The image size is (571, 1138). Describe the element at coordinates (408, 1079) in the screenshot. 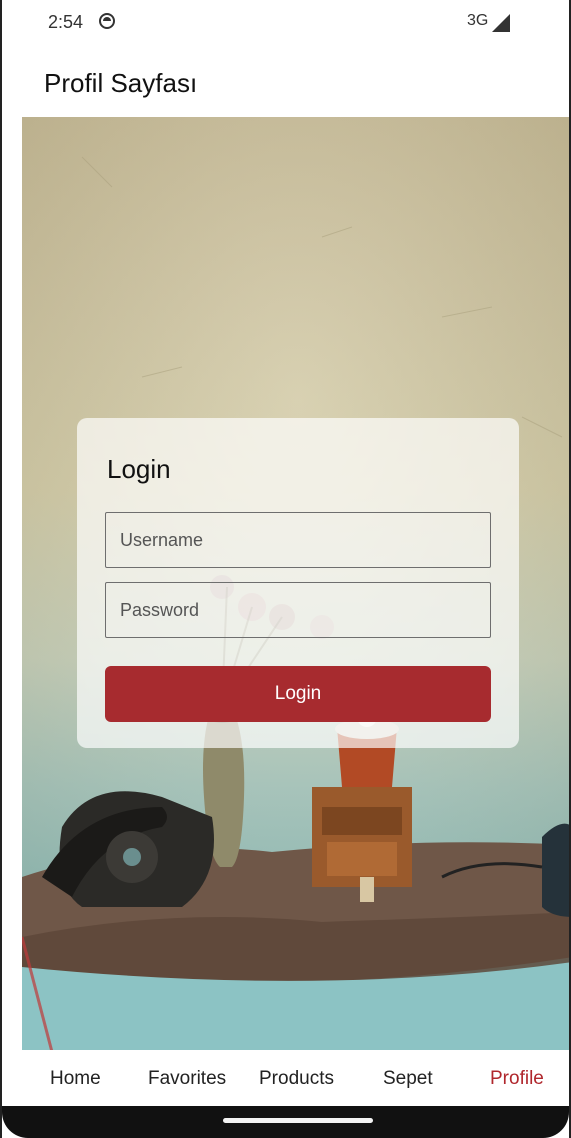

I see `nav-item-sepet: Sepet` at that location.